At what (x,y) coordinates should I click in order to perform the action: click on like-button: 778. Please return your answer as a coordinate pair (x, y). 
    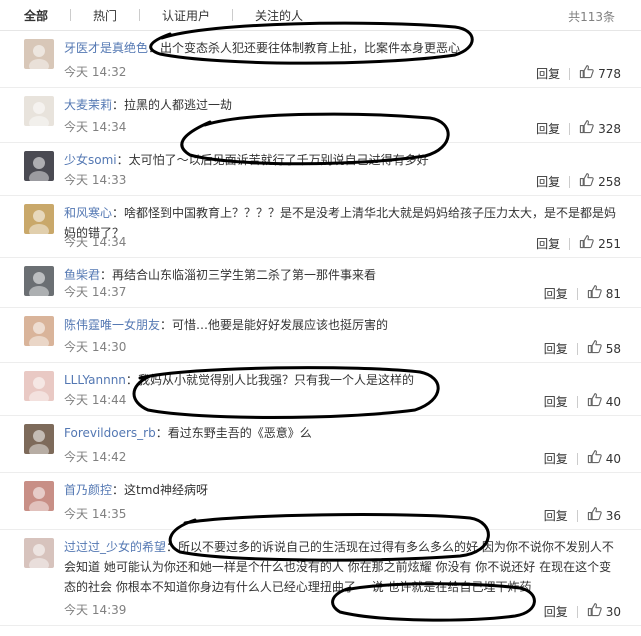
    Looking at the image, I should click on (600, 73).